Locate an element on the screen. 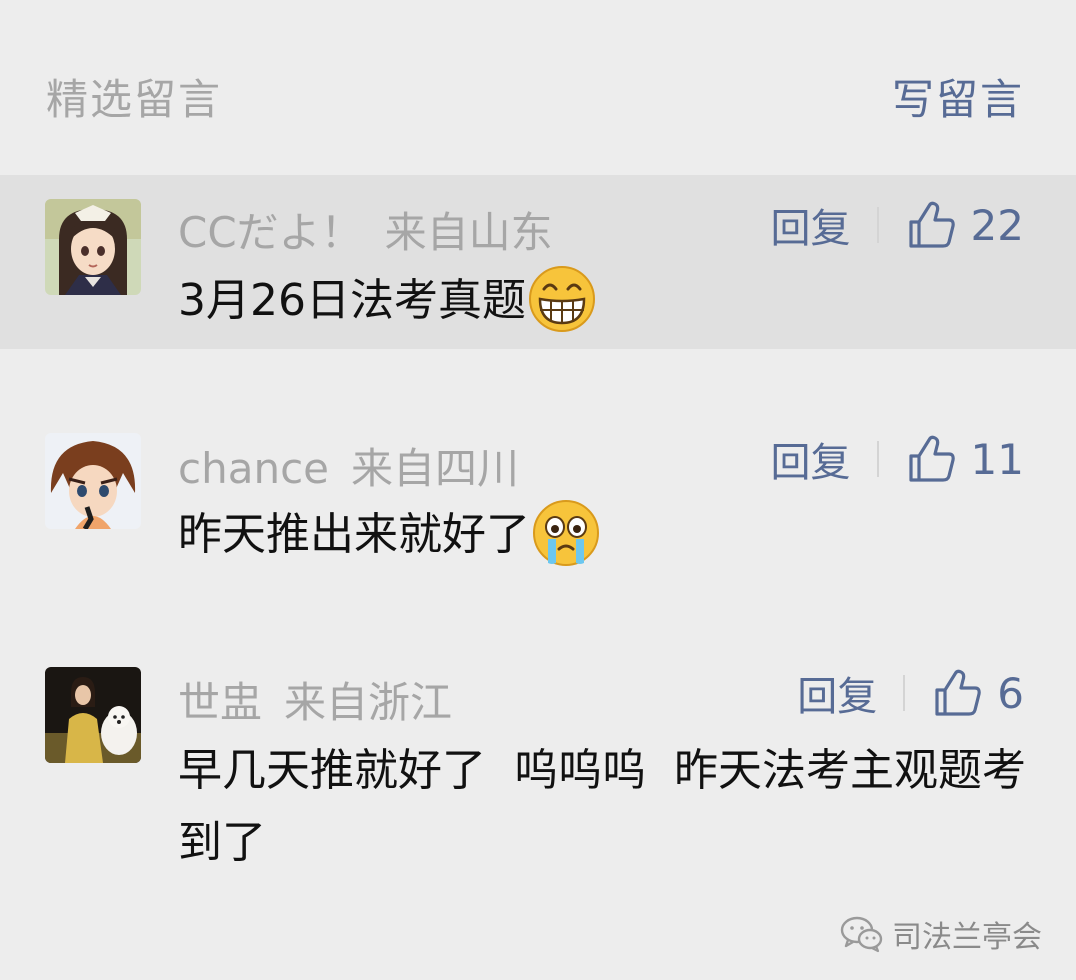 Image resolution: width=1076 pixels, height=980 pixels. write-comment-button: 写留言 is located at coordinates (958, 96).